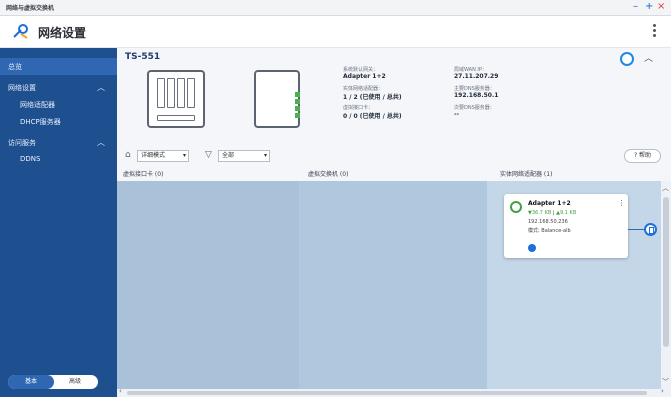  Describe the element at coordinates (153, 155) in the screenshot. I see `view-mode-value: 详细模式` at that location.